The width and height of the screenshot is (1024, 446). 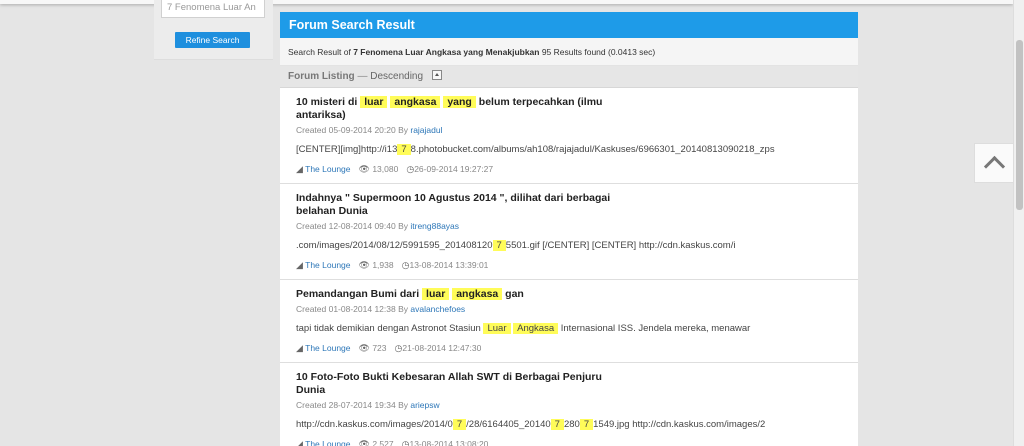 I want to click on thread-stats: ◢ The Lounge 👁 723 ◷21-08-2014 12:47:30, so click(x=569, y=348).